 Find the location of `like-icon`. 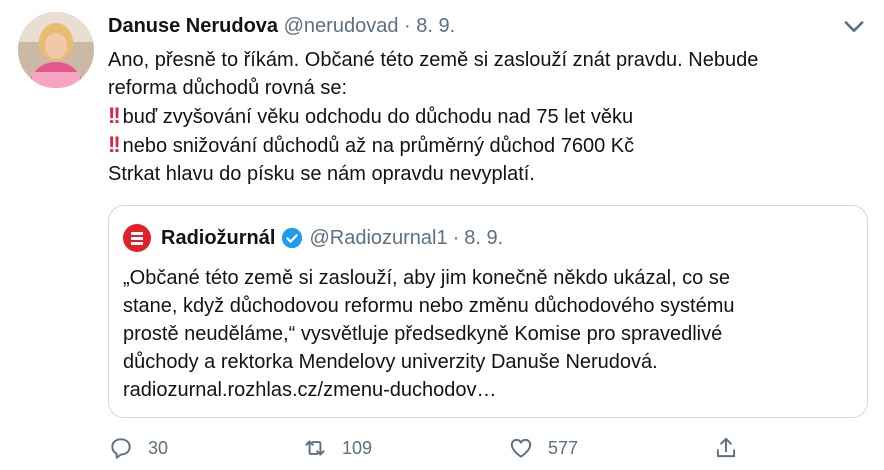

like-icon is located at coordinates (521, 448).